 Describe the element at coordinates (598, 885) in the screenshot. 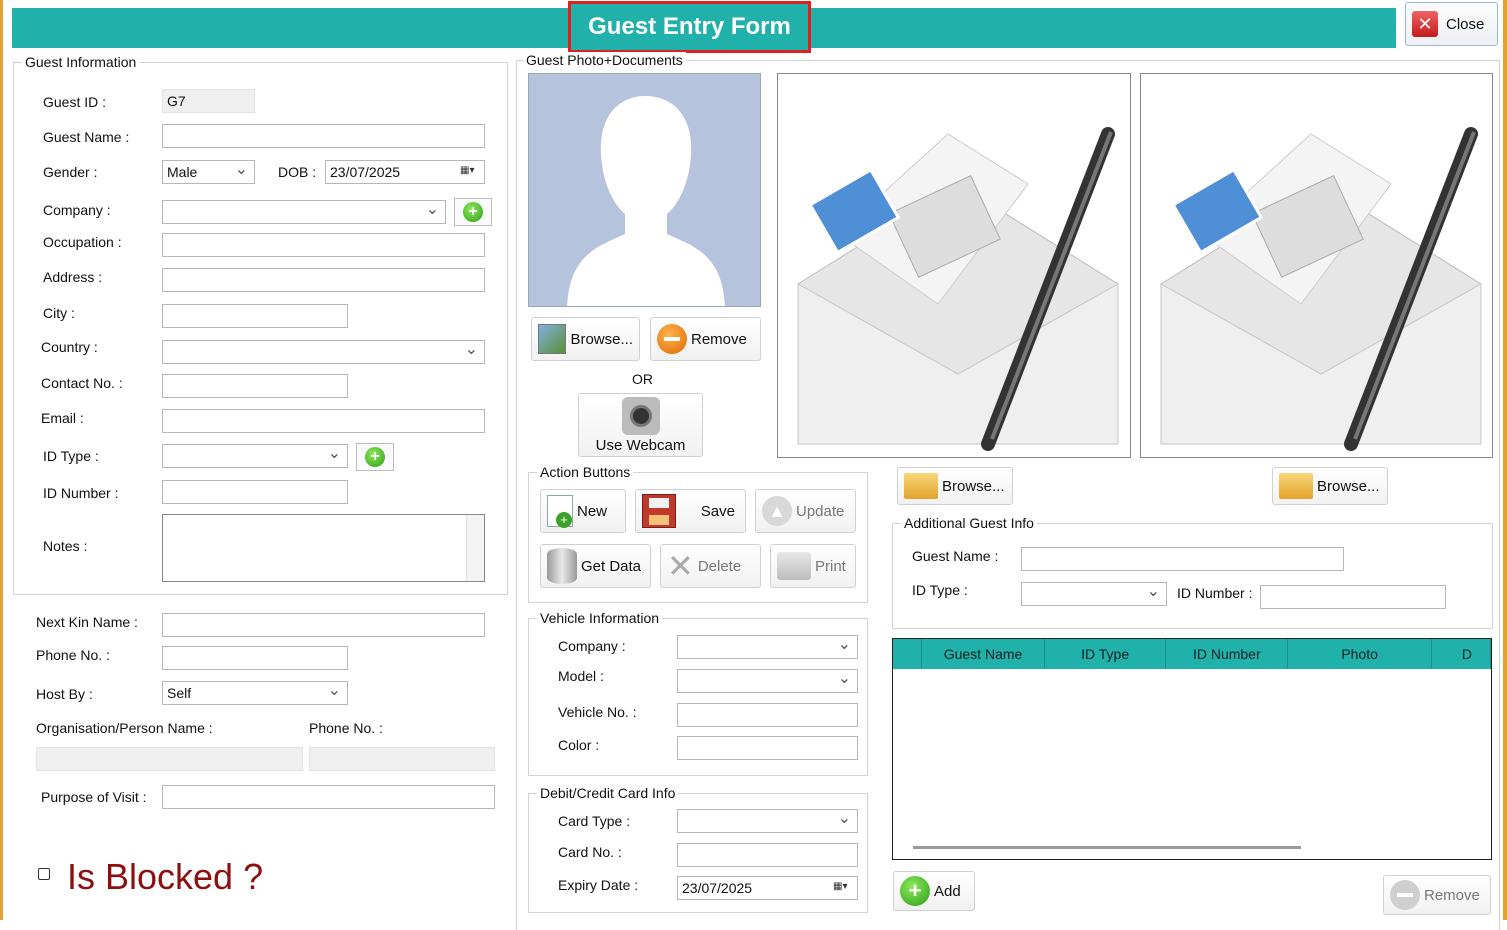

I see `expiry-date-label: Expiry Date :` at that location.